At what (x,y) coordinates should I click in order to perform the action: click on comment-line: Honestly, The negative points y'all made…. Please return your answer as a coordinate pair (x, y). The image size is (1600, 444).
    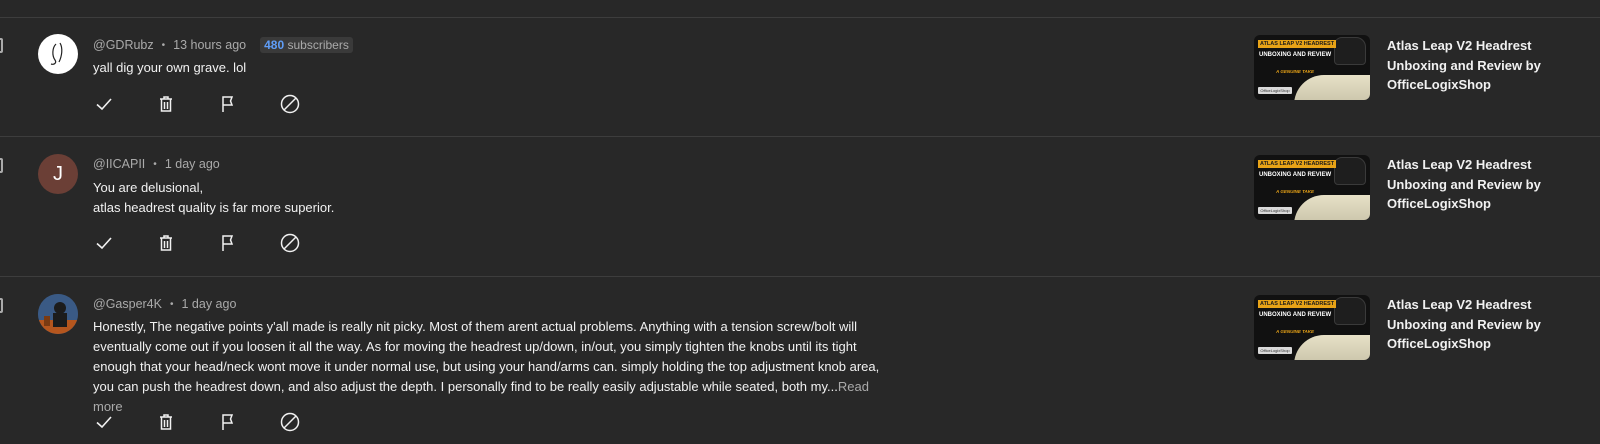
    Looking at the image, I should click on (475, 326).